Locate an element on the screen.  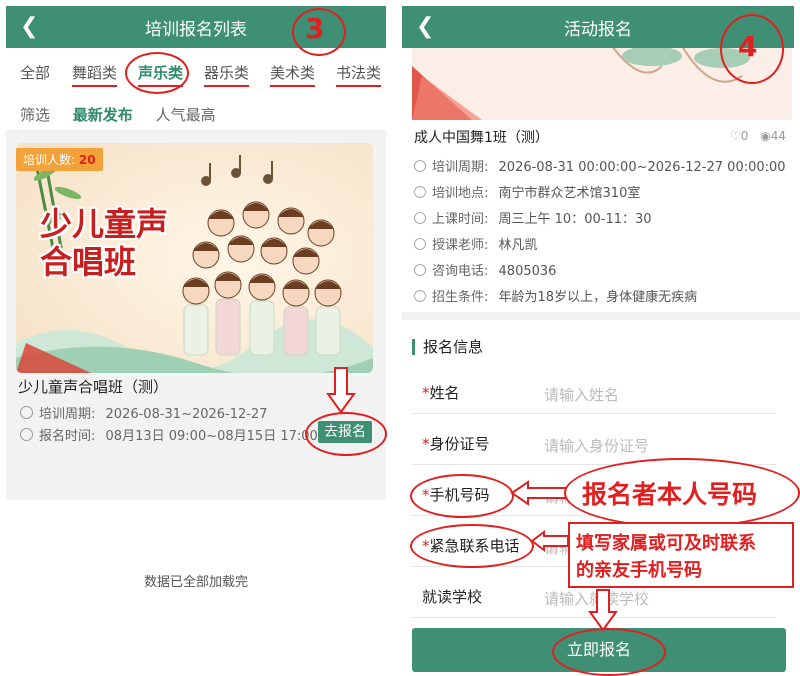
id-number-label: *身份证号 is located at coordinates (456, 444).